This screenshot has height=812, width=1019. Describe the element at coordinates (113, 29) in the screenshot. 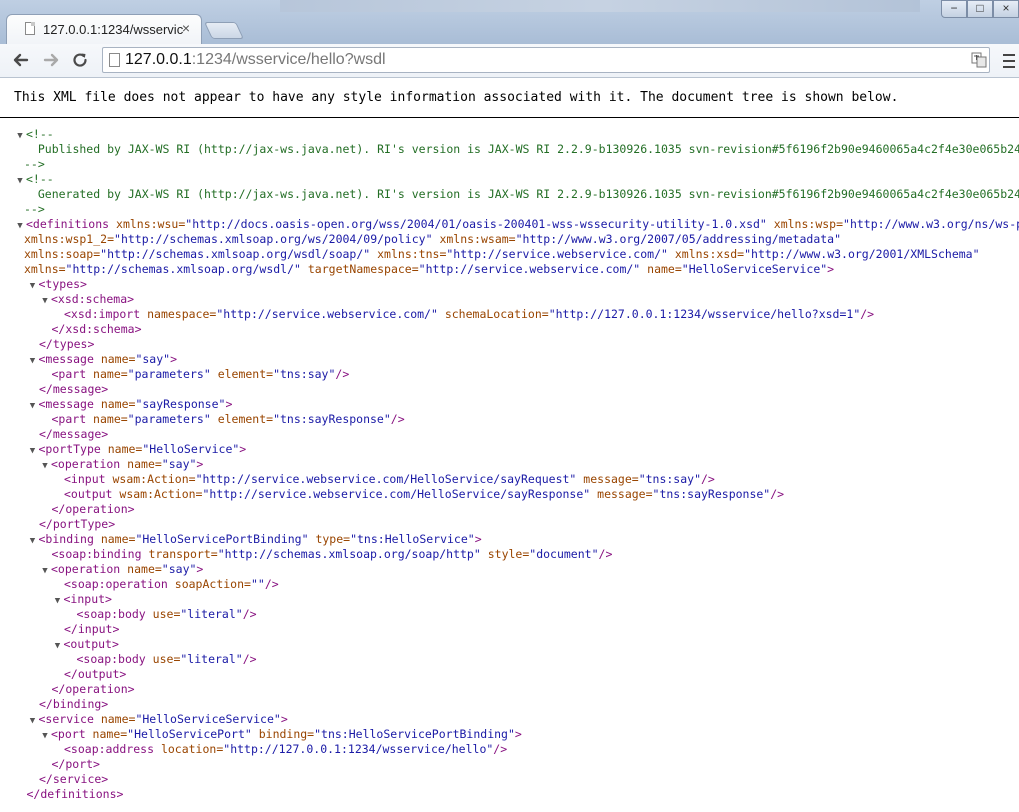

I see `tab-title: 127.0.0.1:1234/wsservic` at that location.